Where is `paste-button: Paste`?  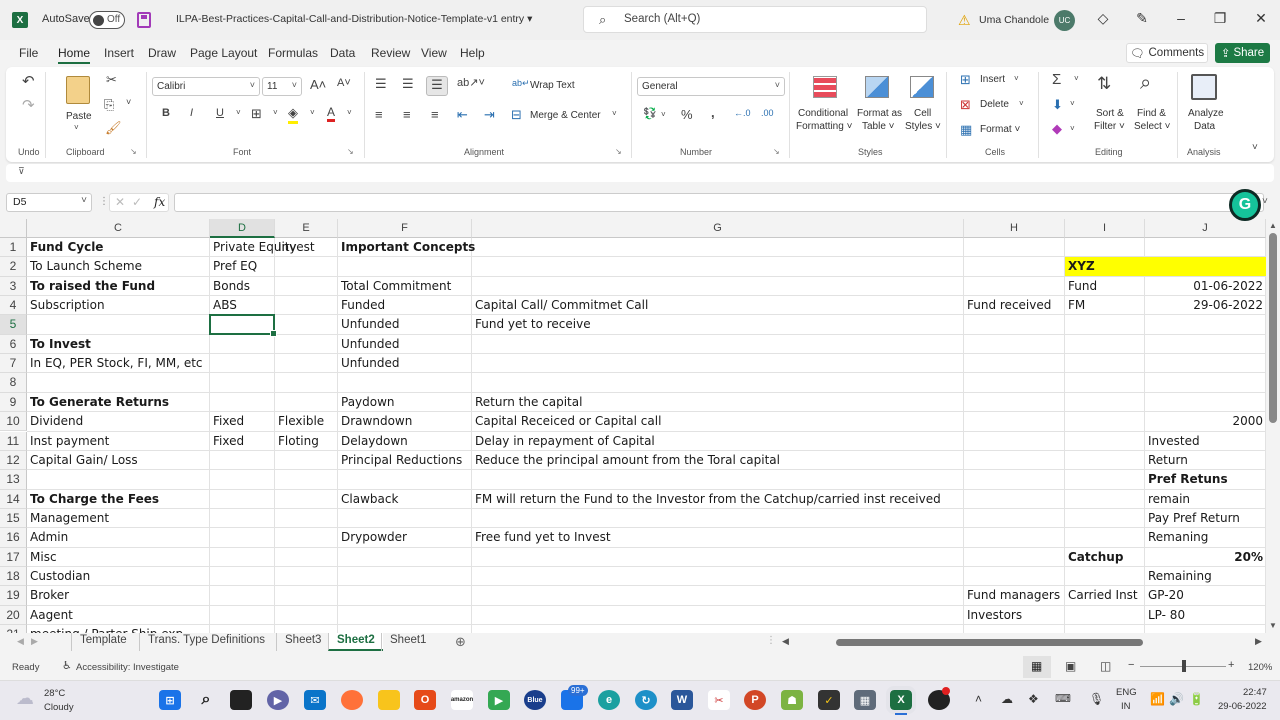
paste-button: Paste is located at coordinates (79, 116).